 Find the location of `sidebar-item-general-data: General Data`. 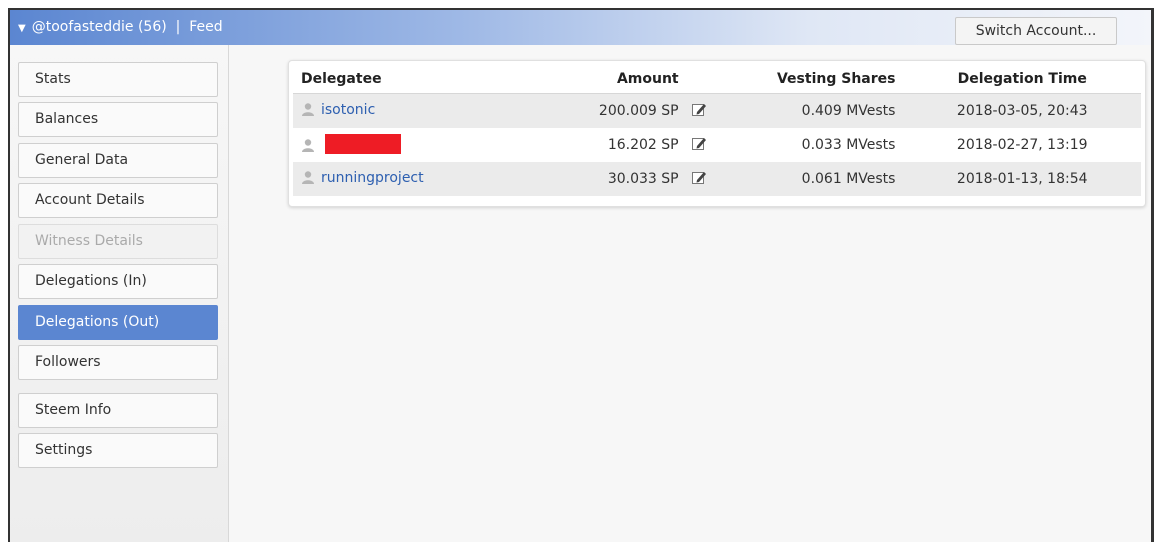

sidebar-item-general-data: General Data is located at coordinates (118, 160).